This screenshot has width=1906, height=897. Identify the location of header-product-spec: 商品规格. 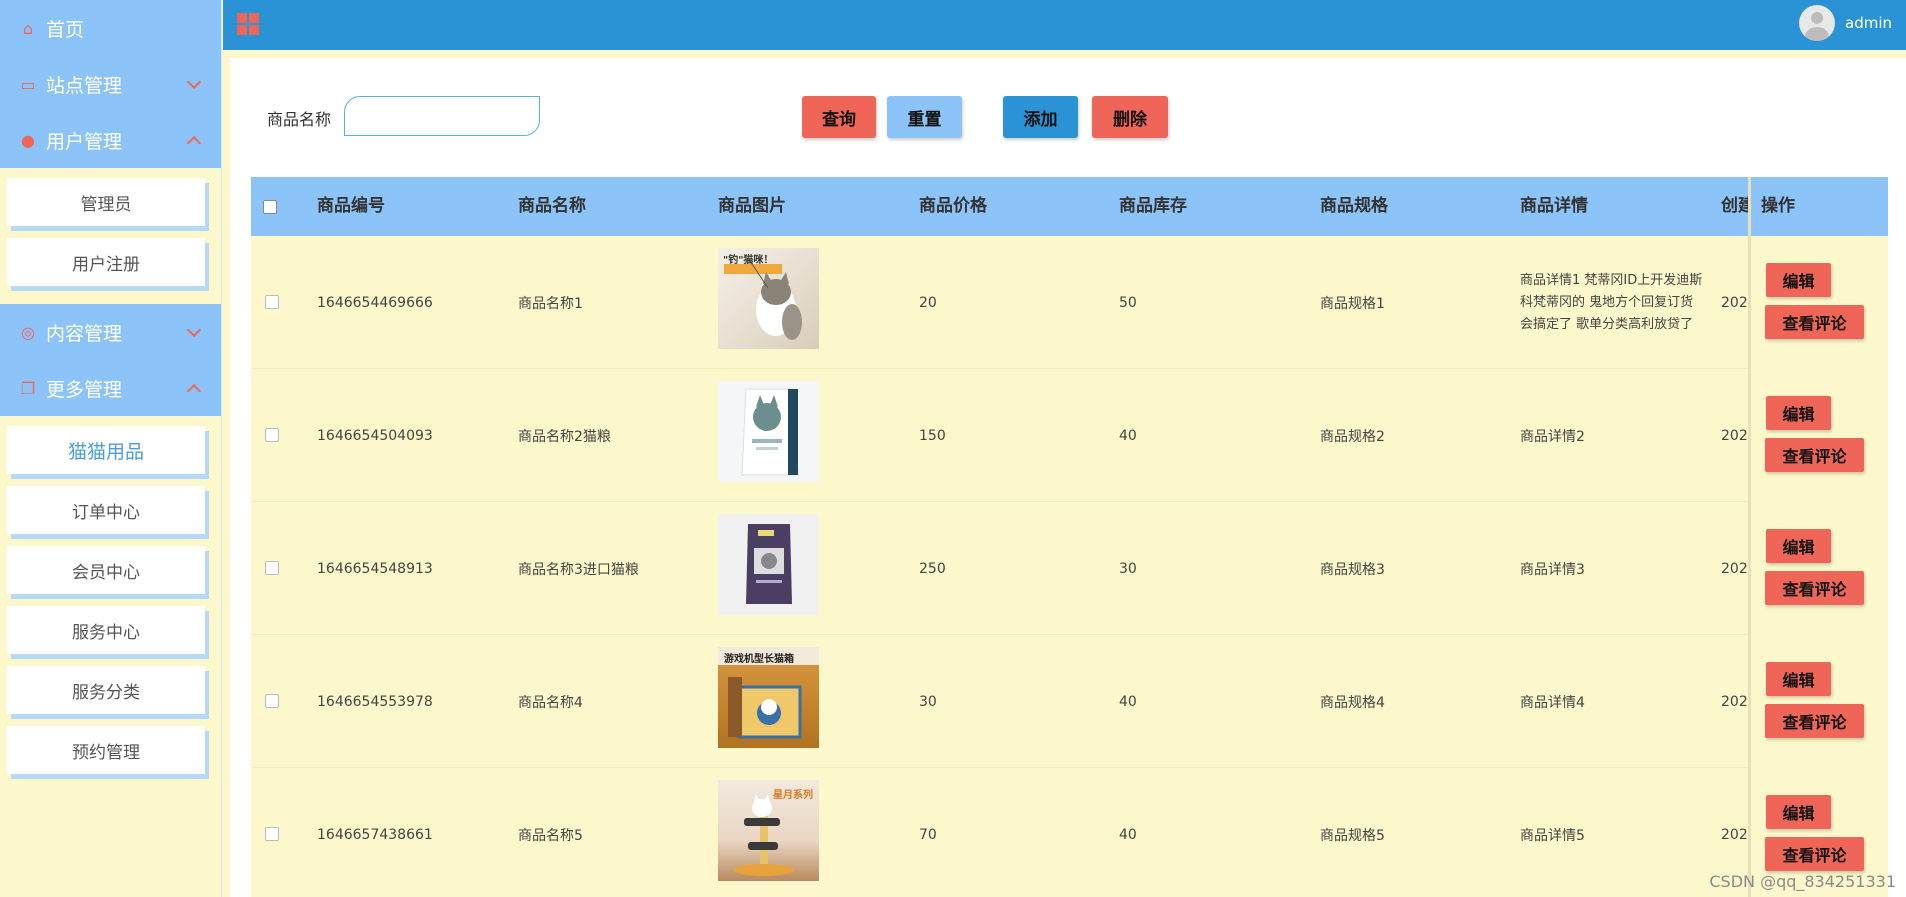
(1354, 206).